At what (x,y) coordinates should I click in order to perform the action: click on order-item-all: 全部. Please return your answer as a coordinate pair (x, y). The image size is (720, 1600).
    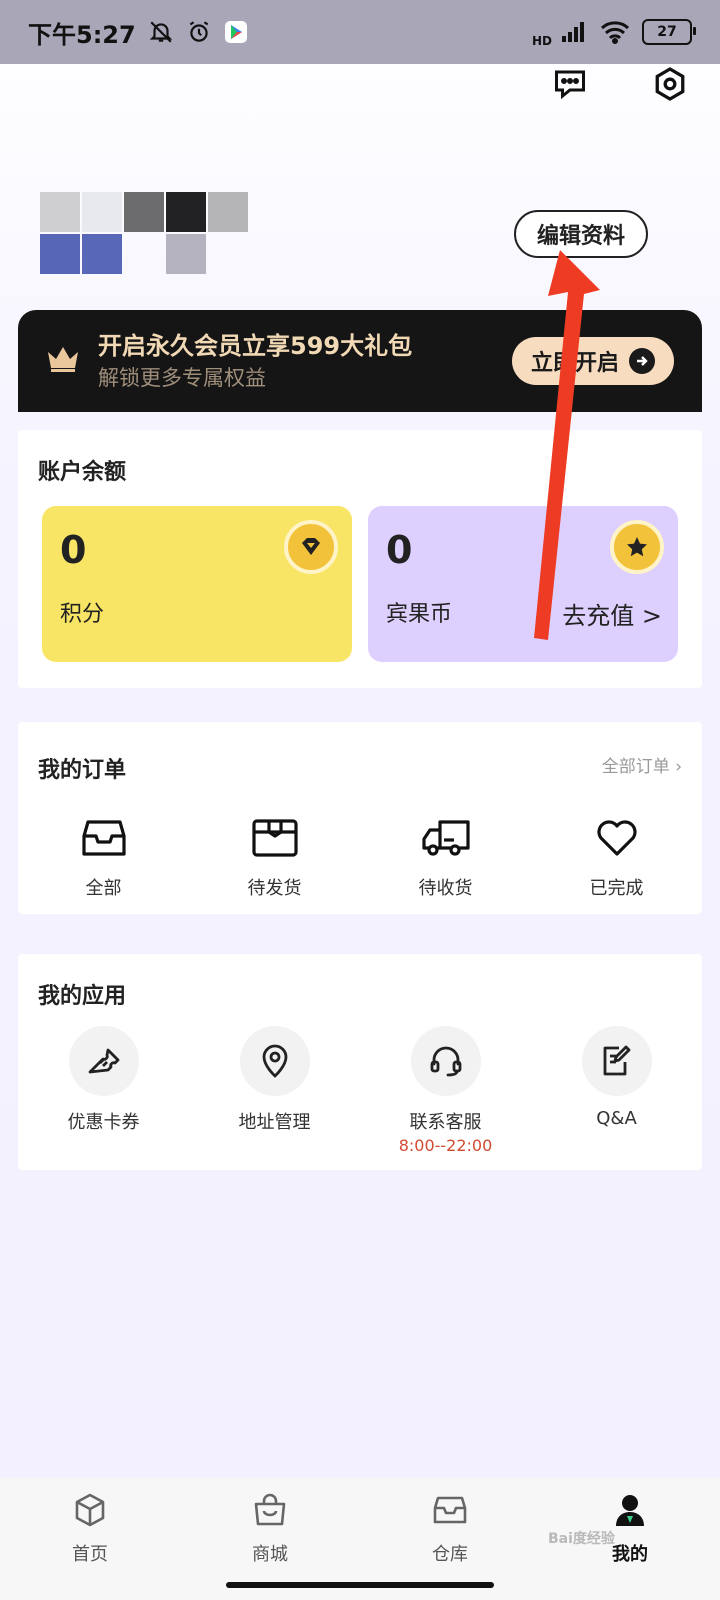
    Looking at the image, I should click on (103, 859).